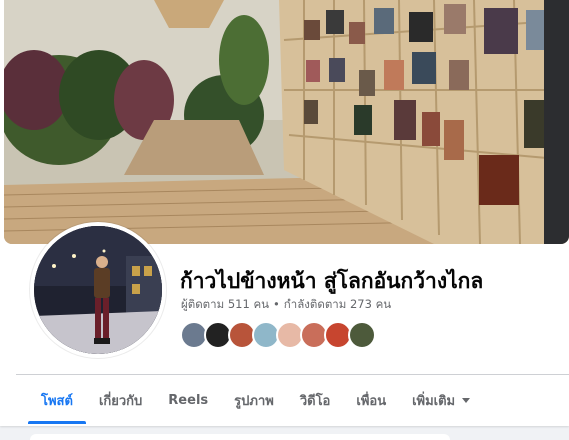  What do you see at coordinates (434, 401) in the screenshot?
I see `tab-label: เพิ่มเติม` at bounding box center [434, 401].